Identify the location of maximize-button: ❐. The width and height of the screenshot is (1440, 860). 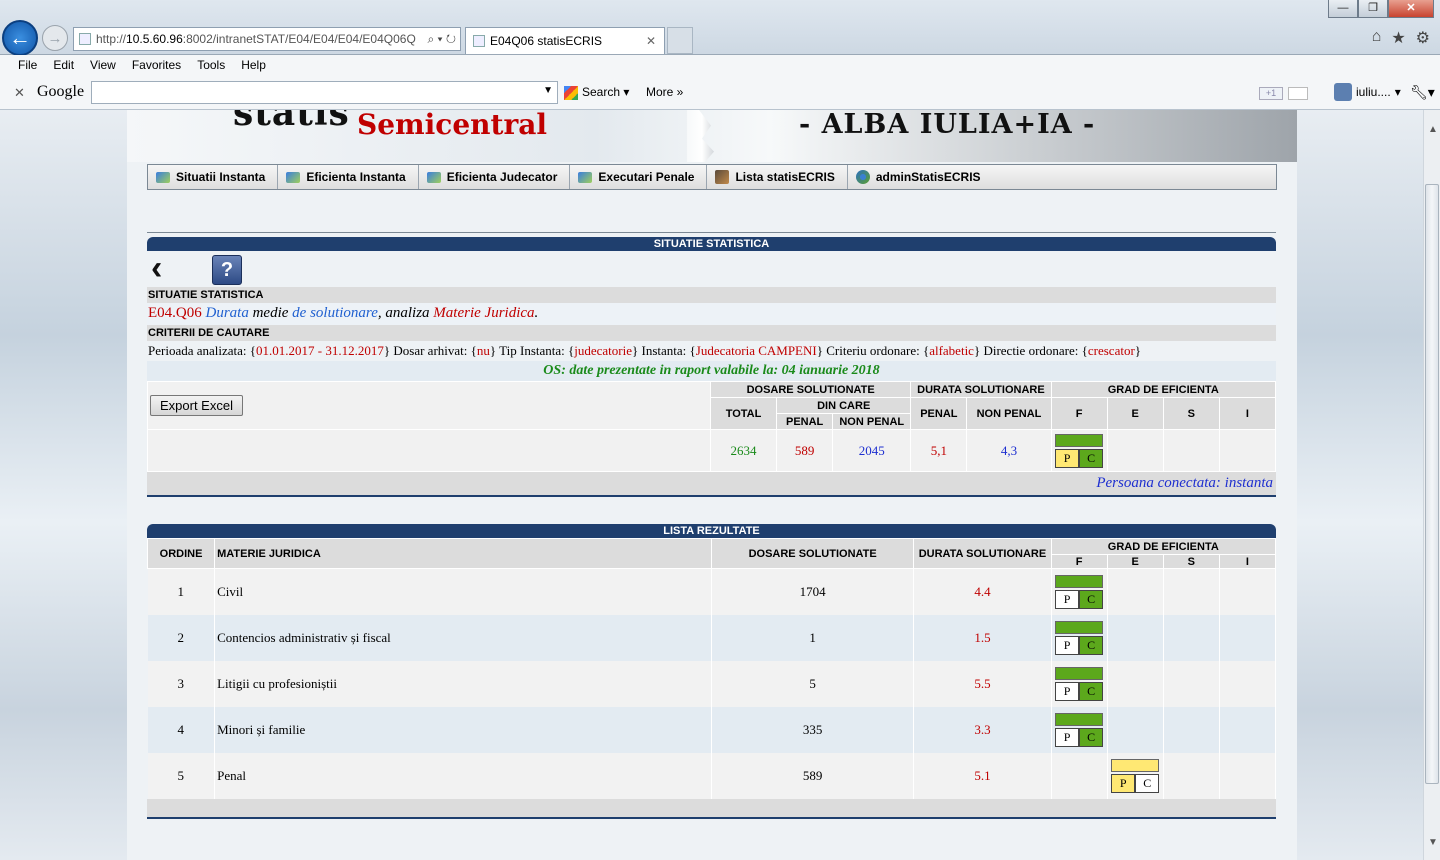
(1373, 9).